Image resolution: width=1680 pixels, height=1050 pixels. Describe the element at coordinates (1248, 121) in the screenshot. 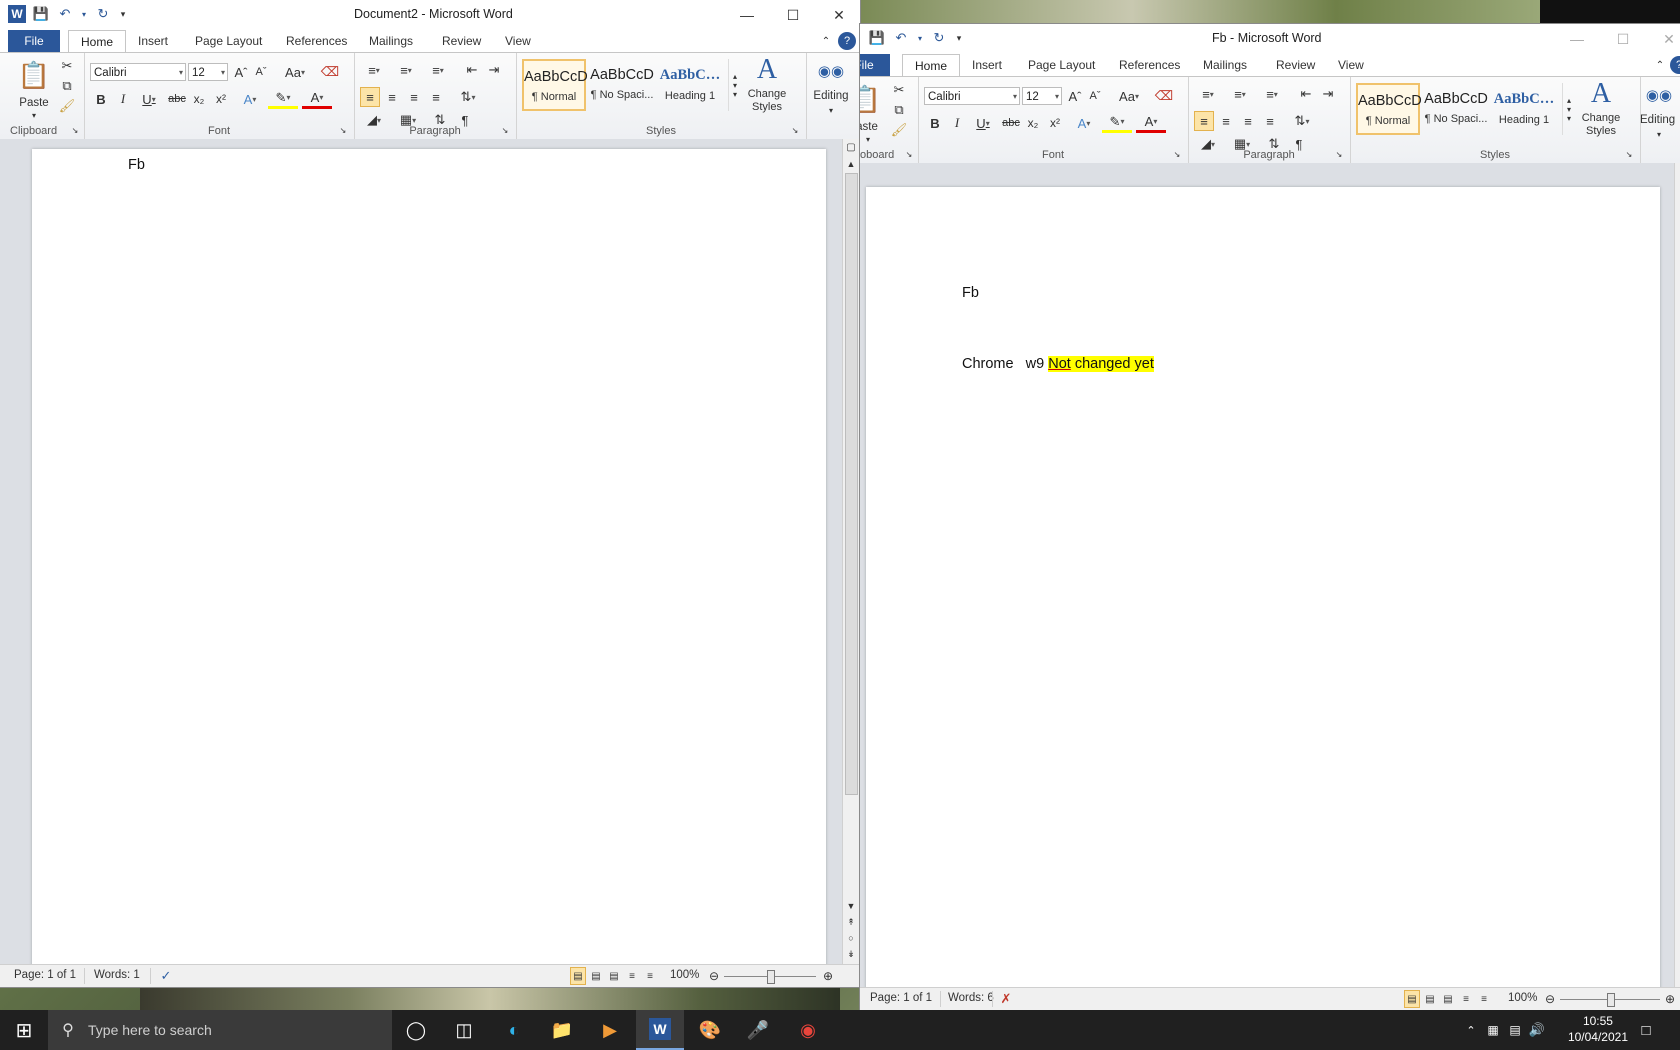

I see `align-right-button: ≡` at that location.